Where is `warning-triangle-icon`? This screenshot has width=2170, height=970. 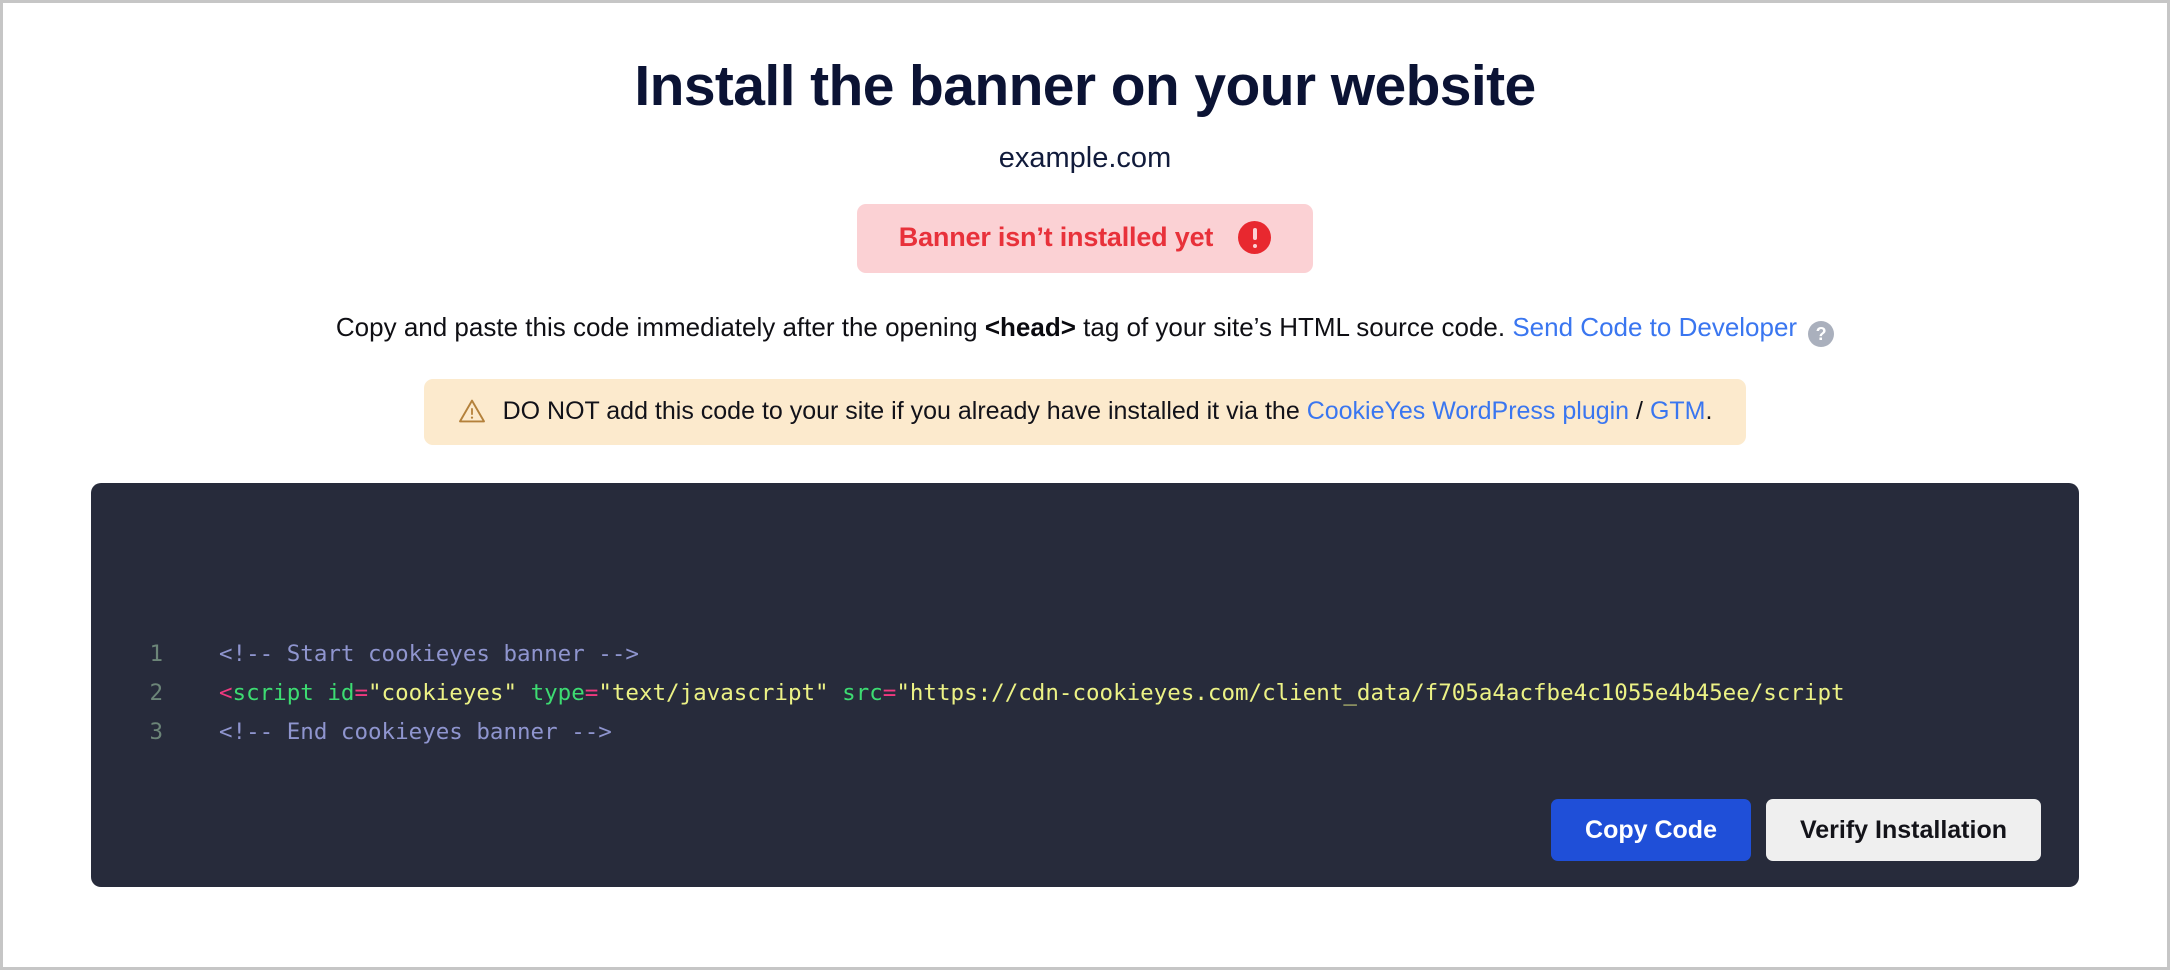 warning-triangle-icon is located at coordinates (472, 411).